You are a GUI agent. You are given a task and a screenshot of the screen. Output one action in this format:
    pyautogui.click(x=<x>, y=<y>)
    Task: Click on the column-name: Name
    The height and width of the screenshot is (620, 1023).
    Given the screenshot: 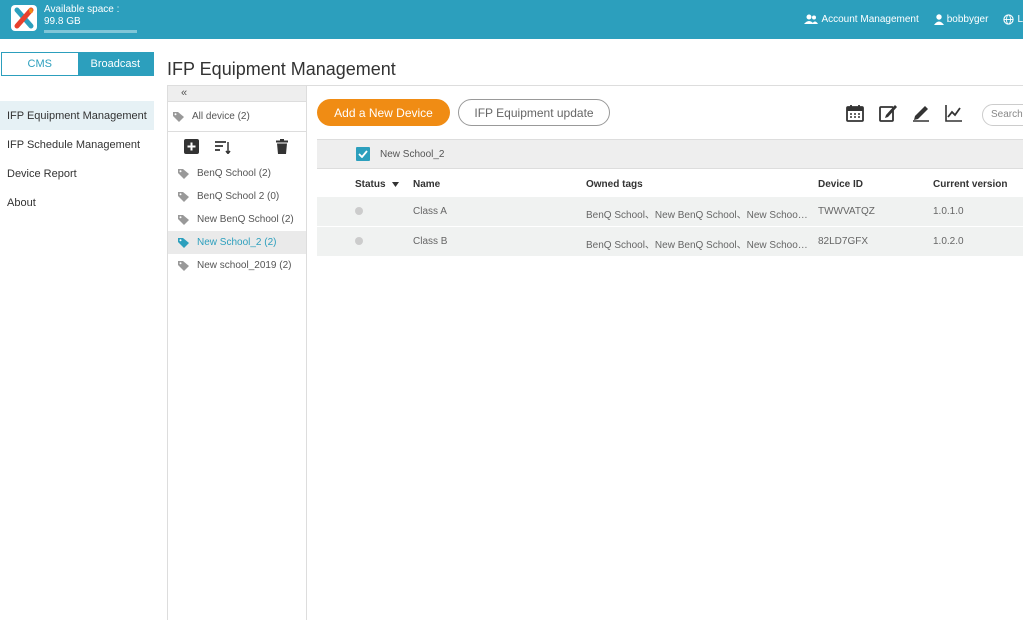 What is the action you would take?
    pyautogui.click(x=426, y=184)
    